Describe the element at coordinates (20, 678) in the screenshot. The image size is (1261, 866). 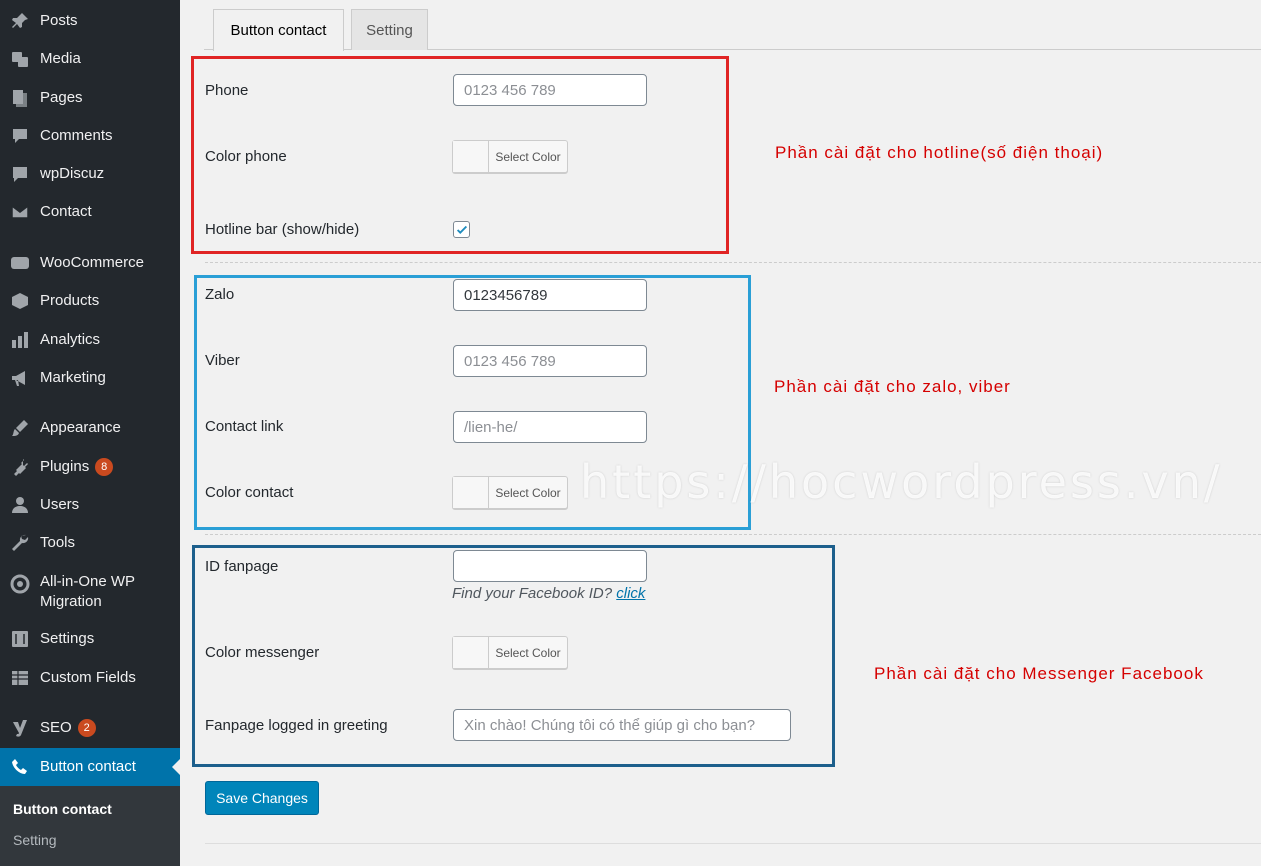
I see `table-icon` at that location.